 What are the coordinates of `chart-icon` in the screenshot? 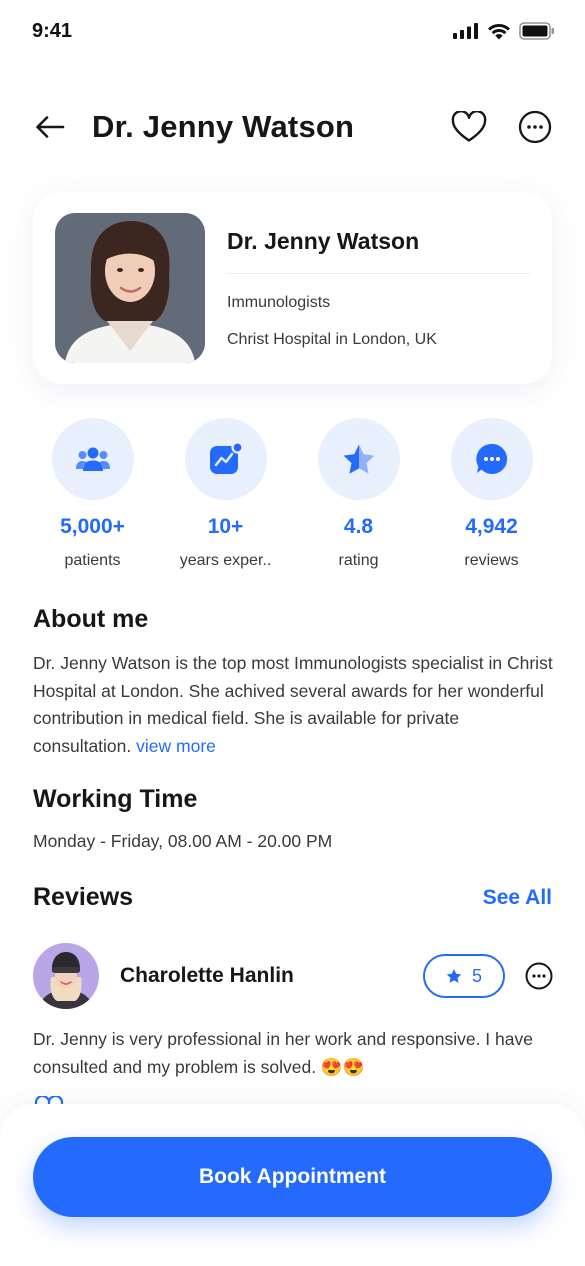 It's located at (226, 458).